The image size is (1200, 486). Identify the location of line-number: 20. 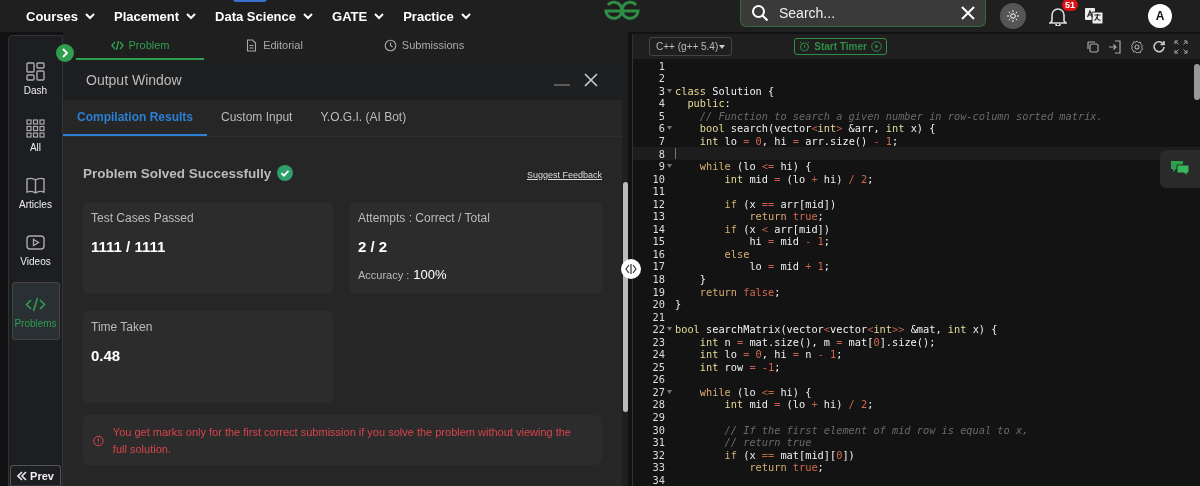
(658, 304).